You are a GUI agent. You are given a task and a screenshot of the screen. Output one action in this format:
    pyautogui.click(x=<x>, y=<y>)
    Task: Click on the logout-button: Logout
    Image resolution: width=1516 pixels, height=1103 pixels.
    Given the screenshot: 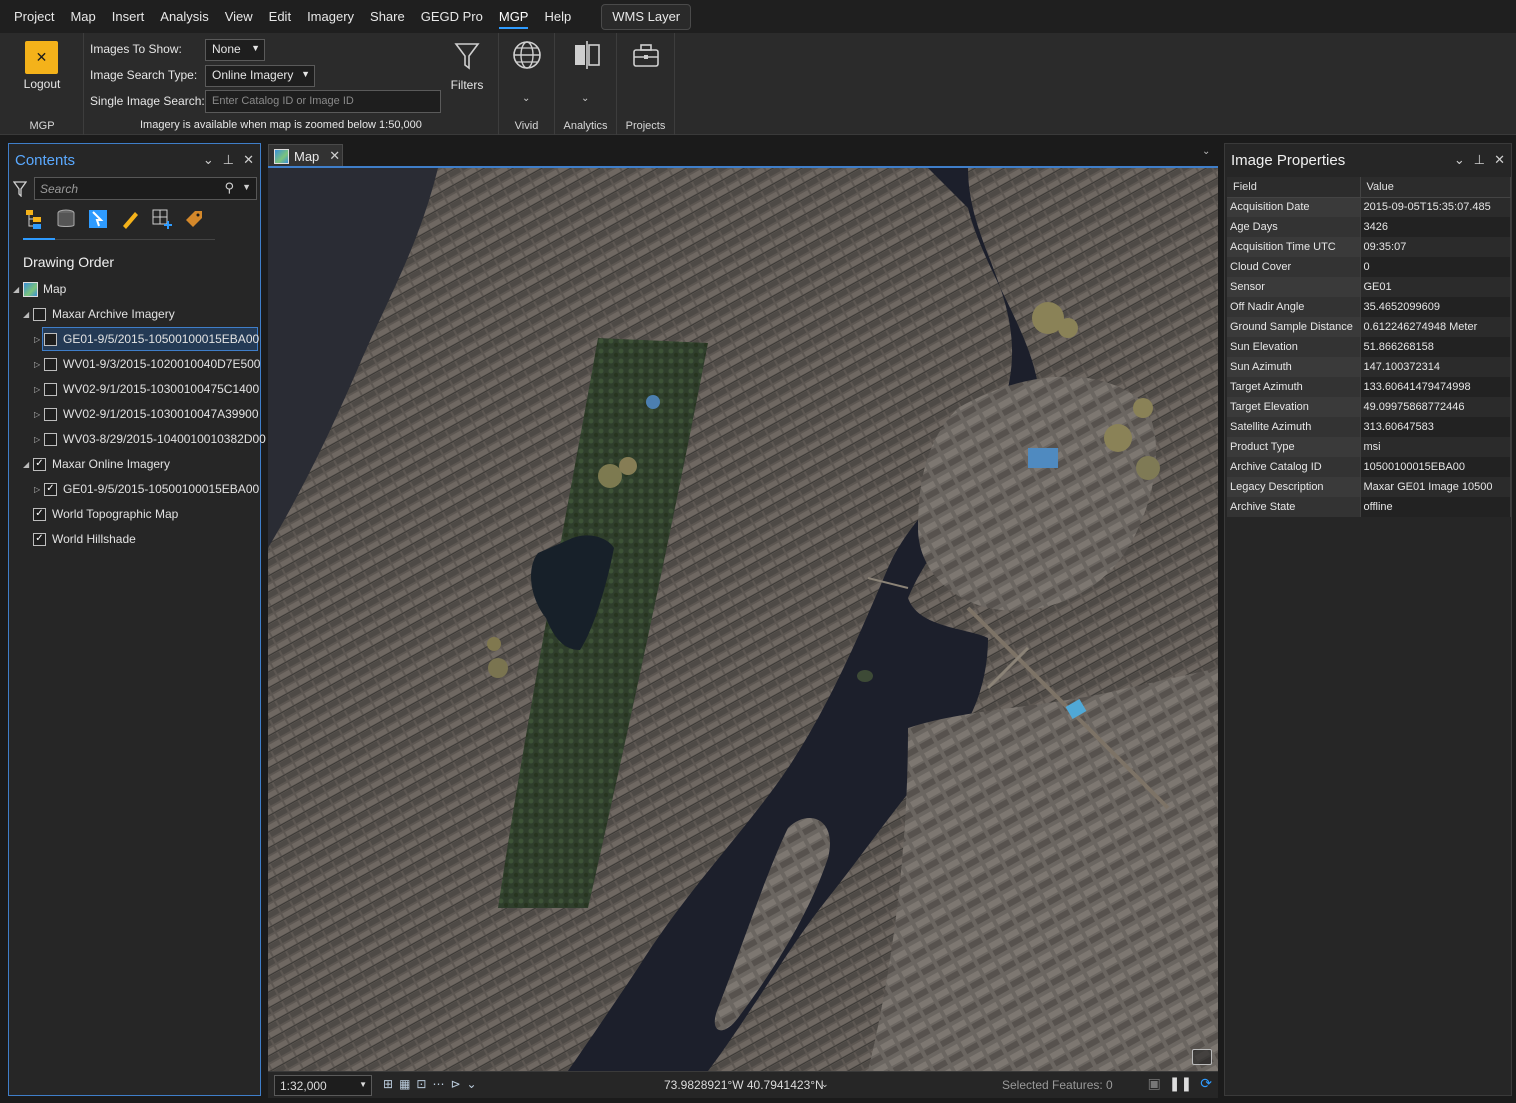 What is the action you would take?
    pyautogui.click(x=42, y=84)
    